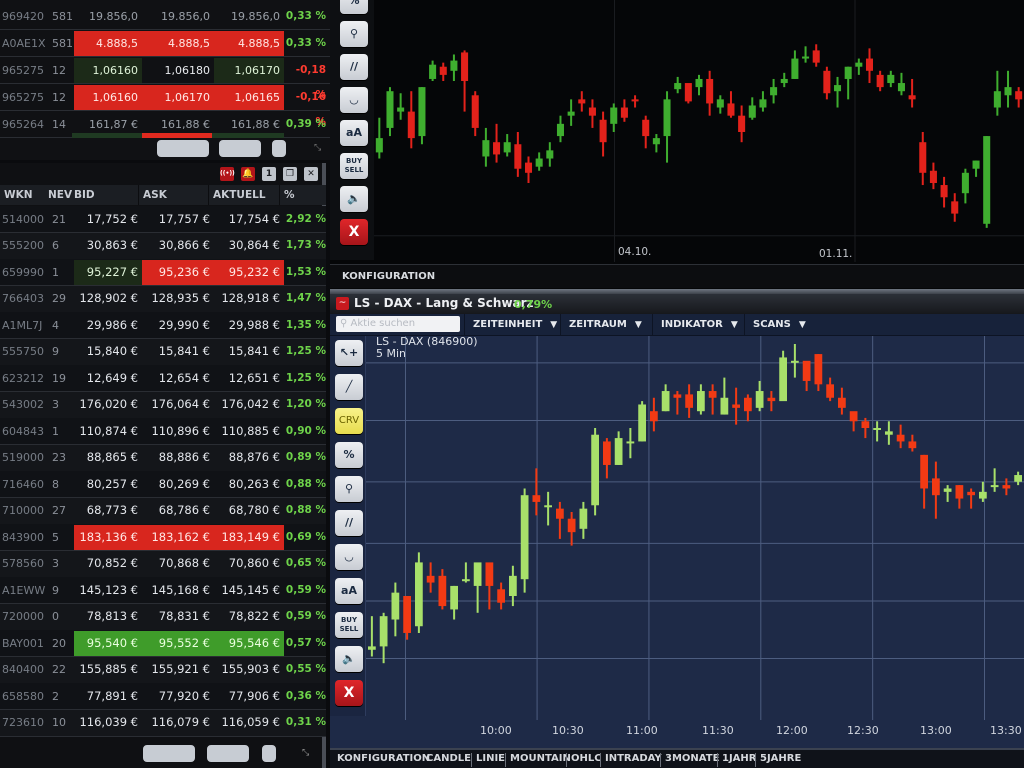  What do you see at coordinates (163, 352) in the screenshot?
I see `quote-row: 555750 9 15,840 € 15,841 € 15,841 € 1,25 %` at bounding box center [163, 352].